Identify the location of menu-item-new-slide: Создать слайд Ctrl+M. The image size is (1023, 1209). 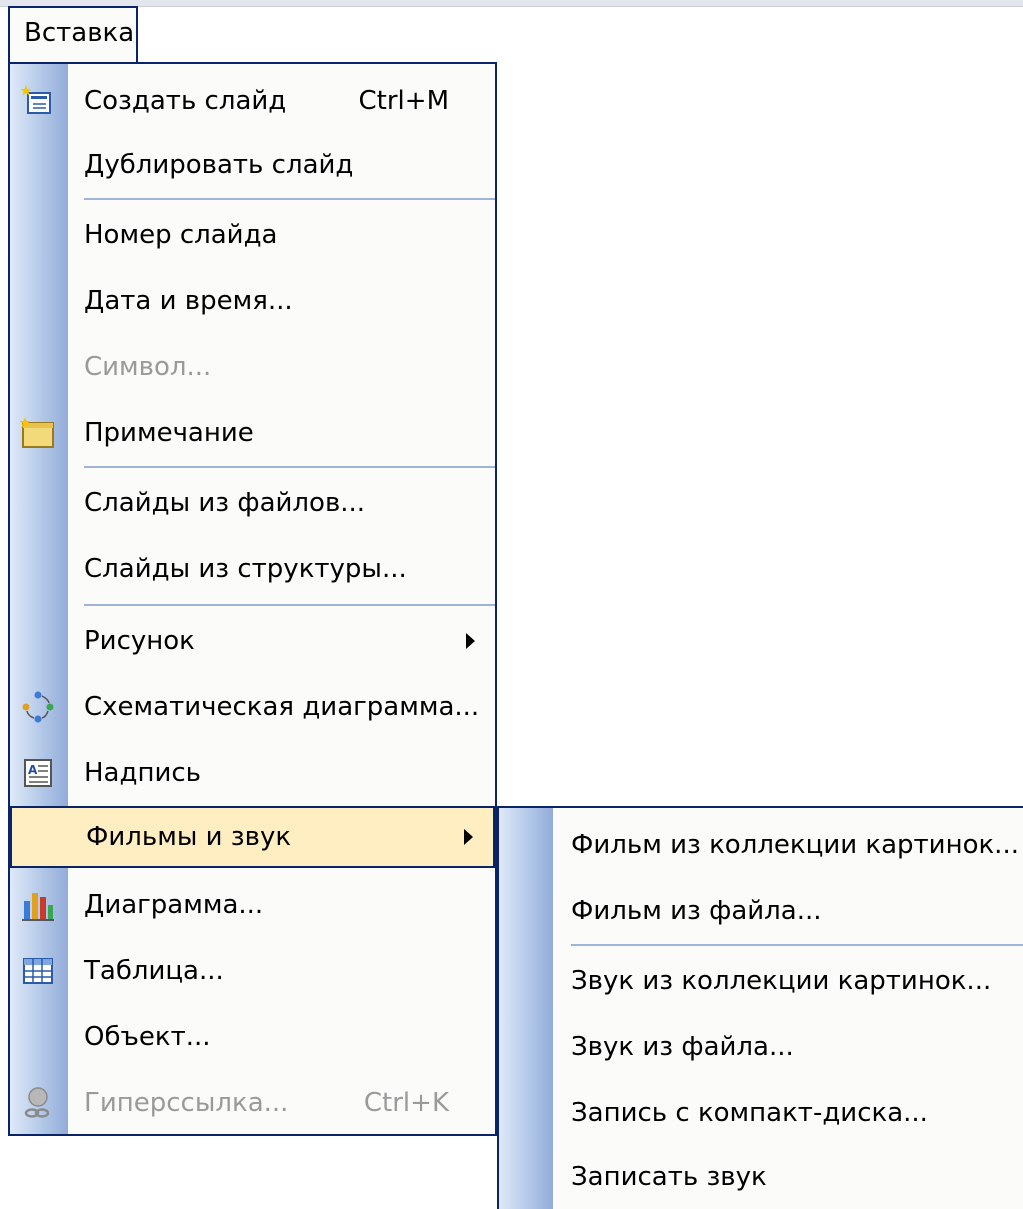
(252, 101).